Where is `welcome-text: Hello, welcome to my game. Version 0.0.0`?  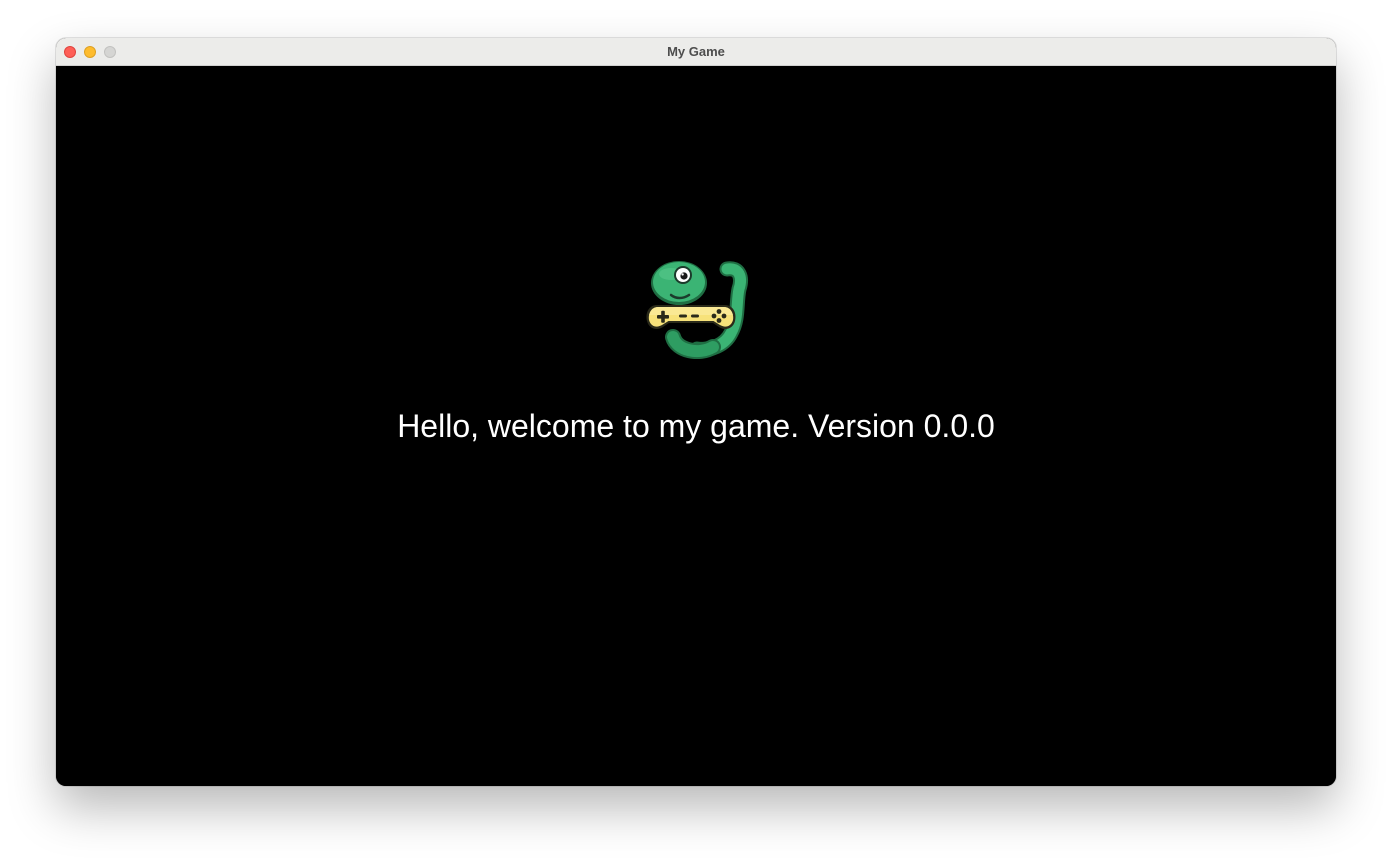
welcome-text: Hello, welcome to my game. Version 0.0.0 is located at coordinates (696, 426).